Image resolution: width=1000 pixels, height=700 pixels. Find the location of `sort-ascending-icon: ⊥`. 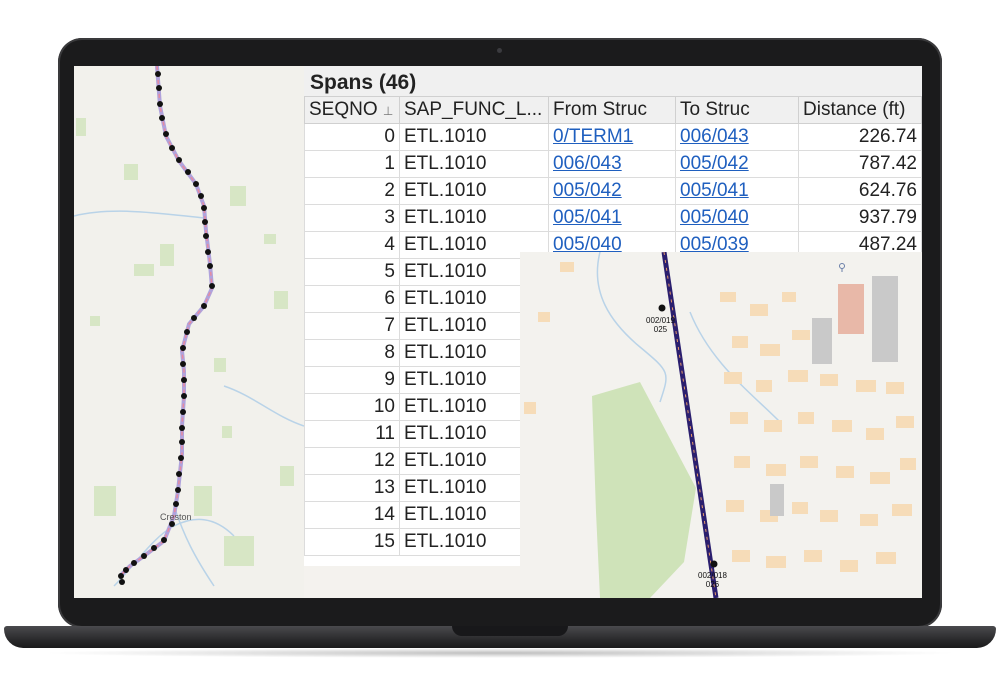

sort-ascending-icon: ⊥ is located at coordinates (388, 111).